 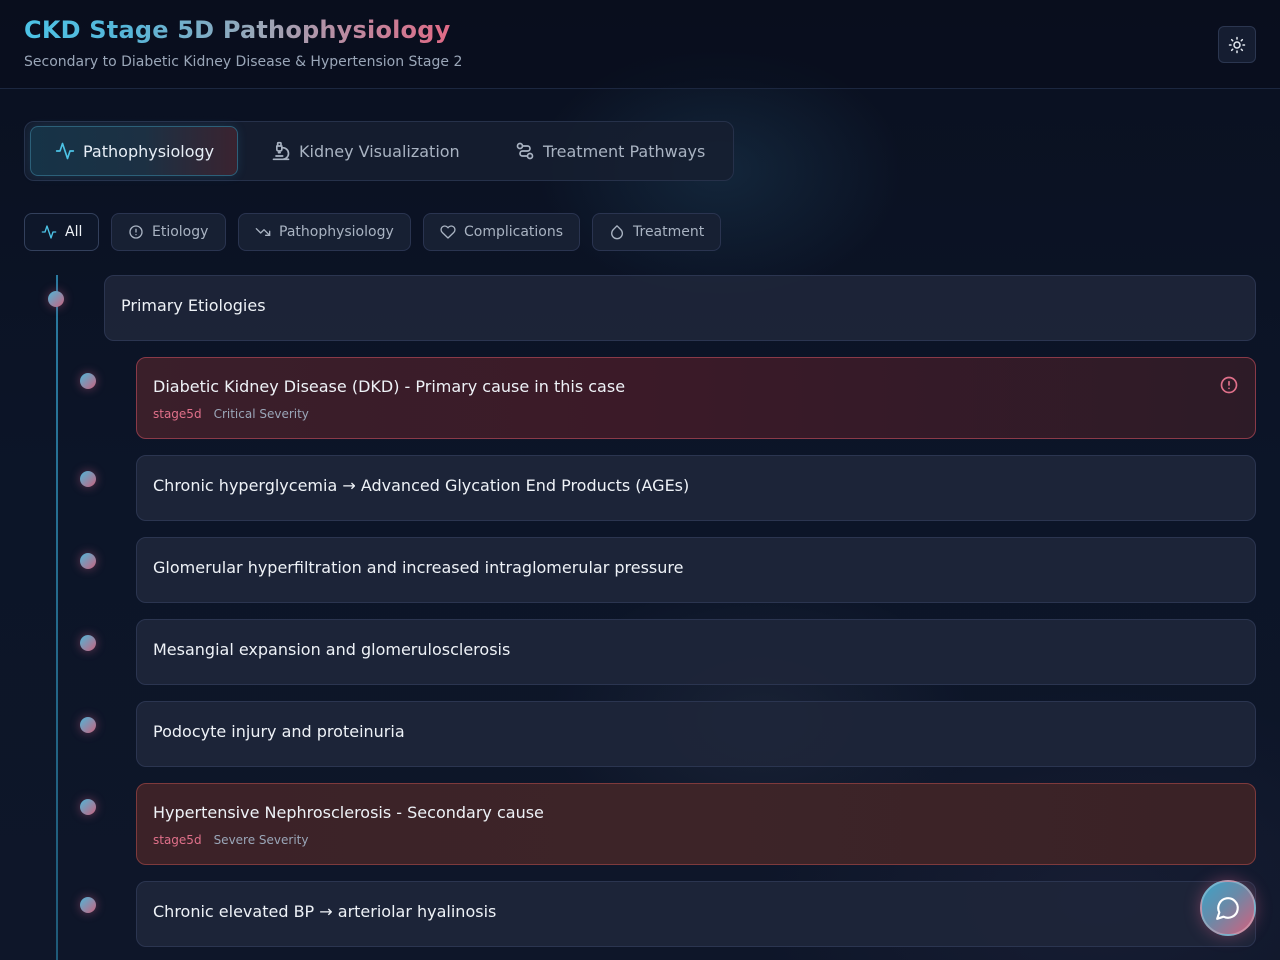 I want to click on microscope-icon, so click(x=281, y=151).